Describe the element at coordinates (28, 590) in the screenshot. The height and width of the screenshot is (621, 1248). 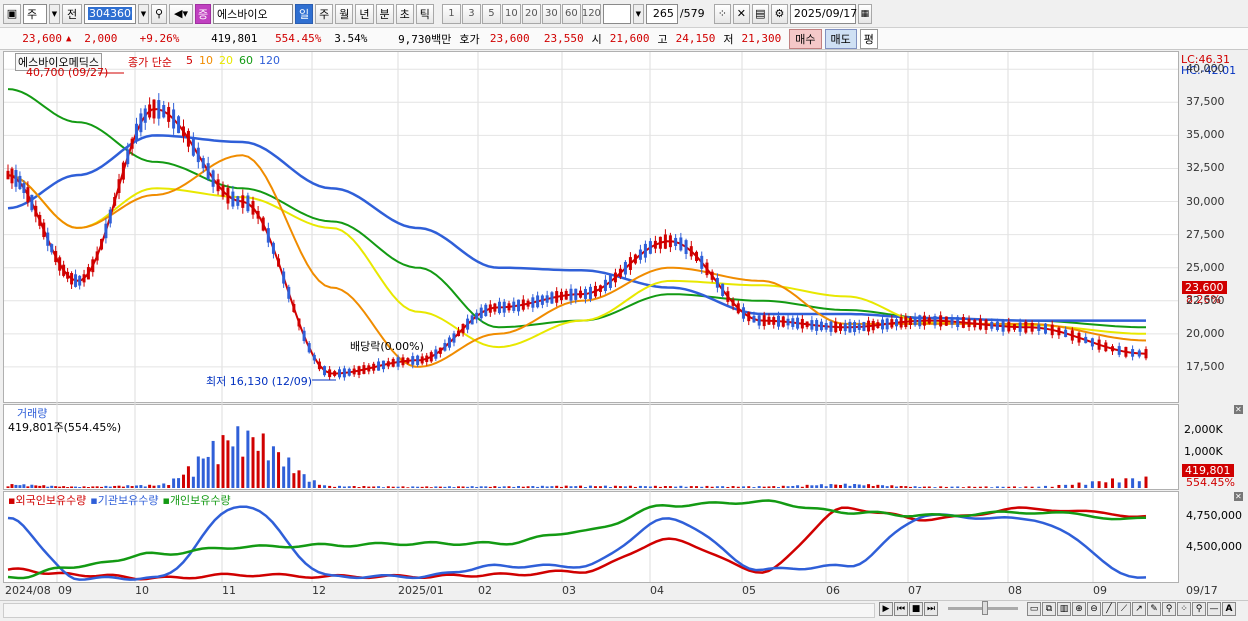
I see `date-tick: 2024/08` at that location.